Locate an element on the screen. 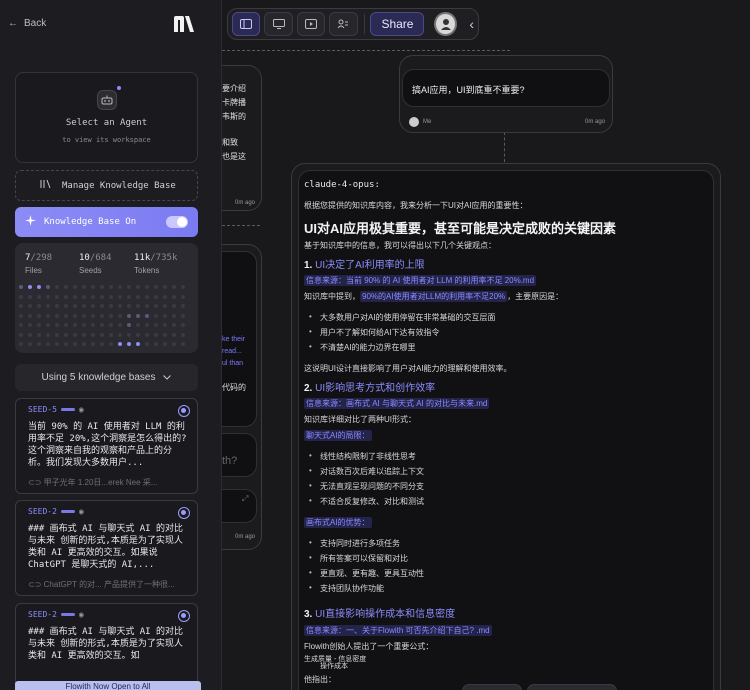 The image size is (750, 690). source-tag: 信息来源：一、关于Flowith 可否先介绍下自己? .md is located at coordinates (398, 630).